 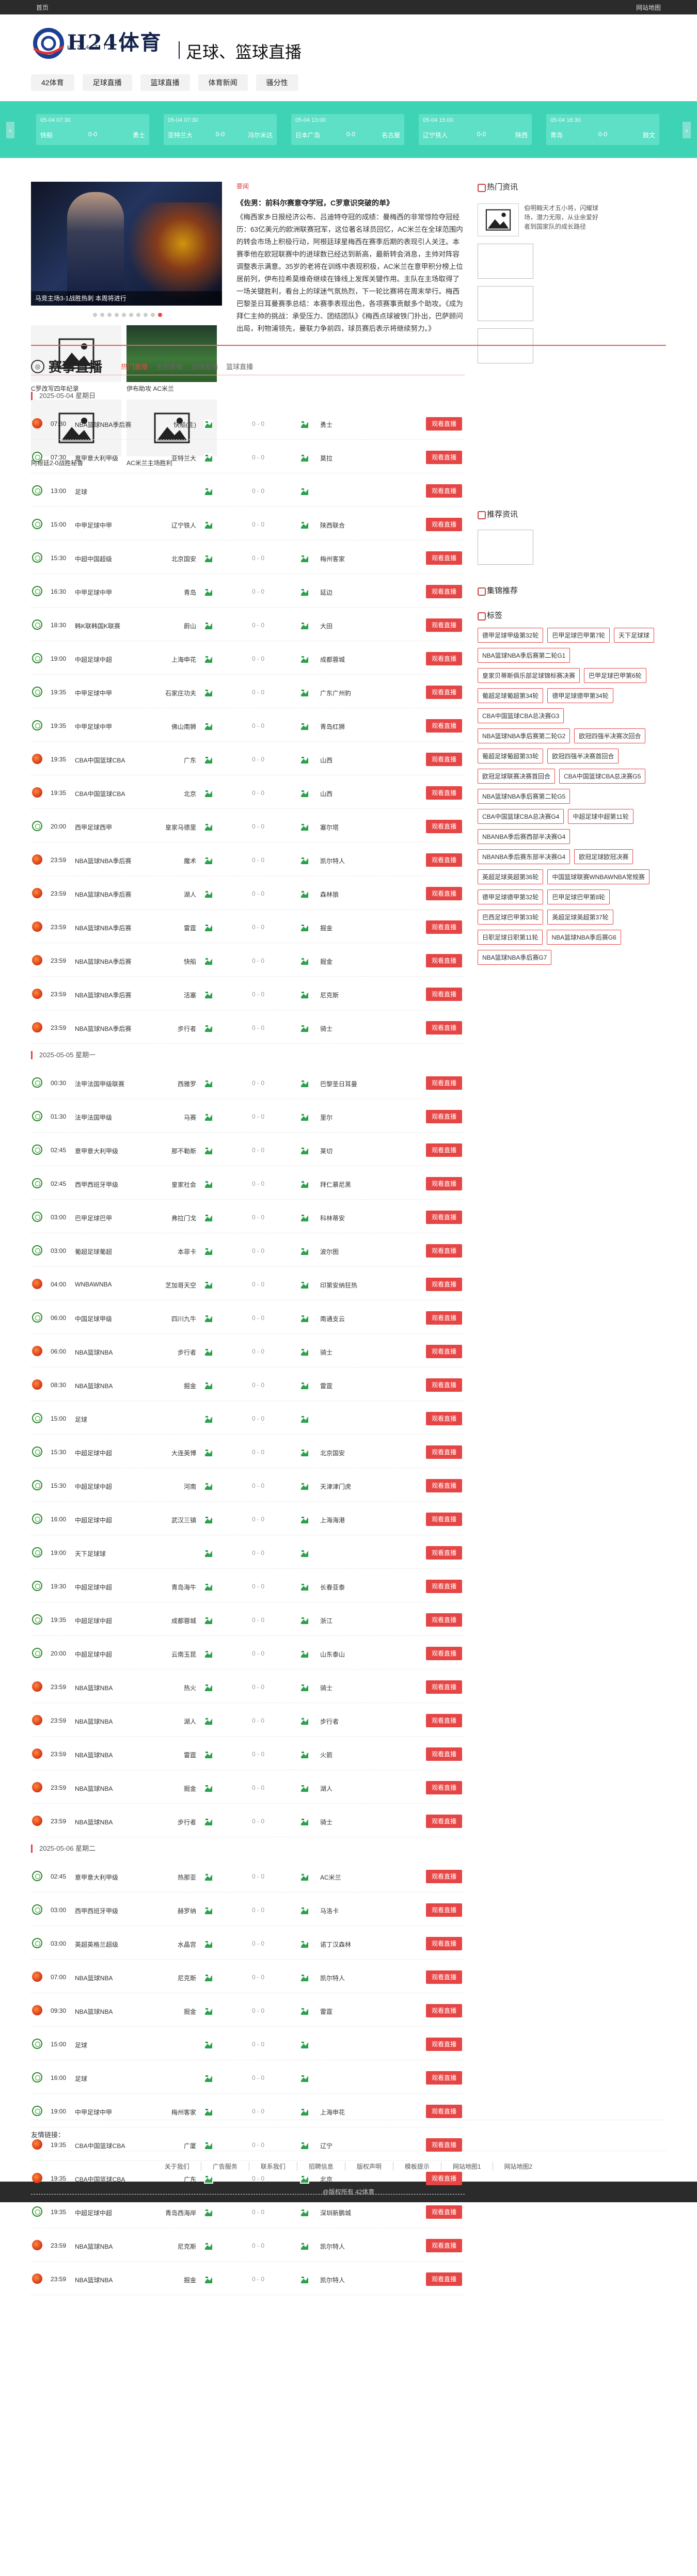 I want to click on tag-link: 巴甲足球巴甲第8轮, so click(x=578, y=896).